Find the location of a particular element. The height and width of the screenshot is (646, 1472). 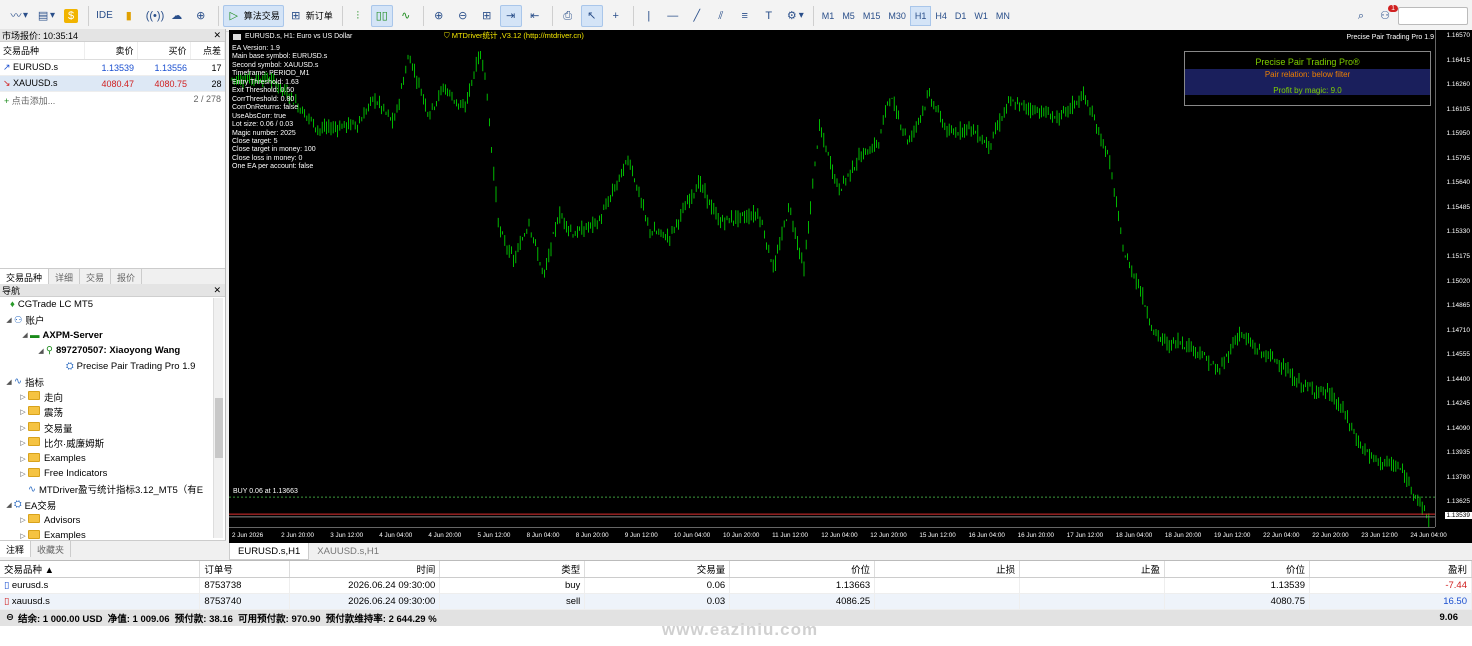

timeframe-m15: M15 is located at coordinates (872, 16).